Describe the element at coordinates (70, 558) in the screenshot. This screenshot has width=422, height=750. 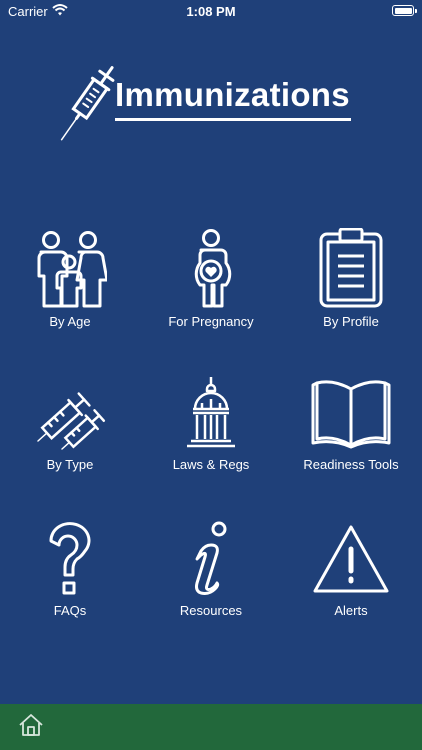
I see `question-mark-icon` at that location.